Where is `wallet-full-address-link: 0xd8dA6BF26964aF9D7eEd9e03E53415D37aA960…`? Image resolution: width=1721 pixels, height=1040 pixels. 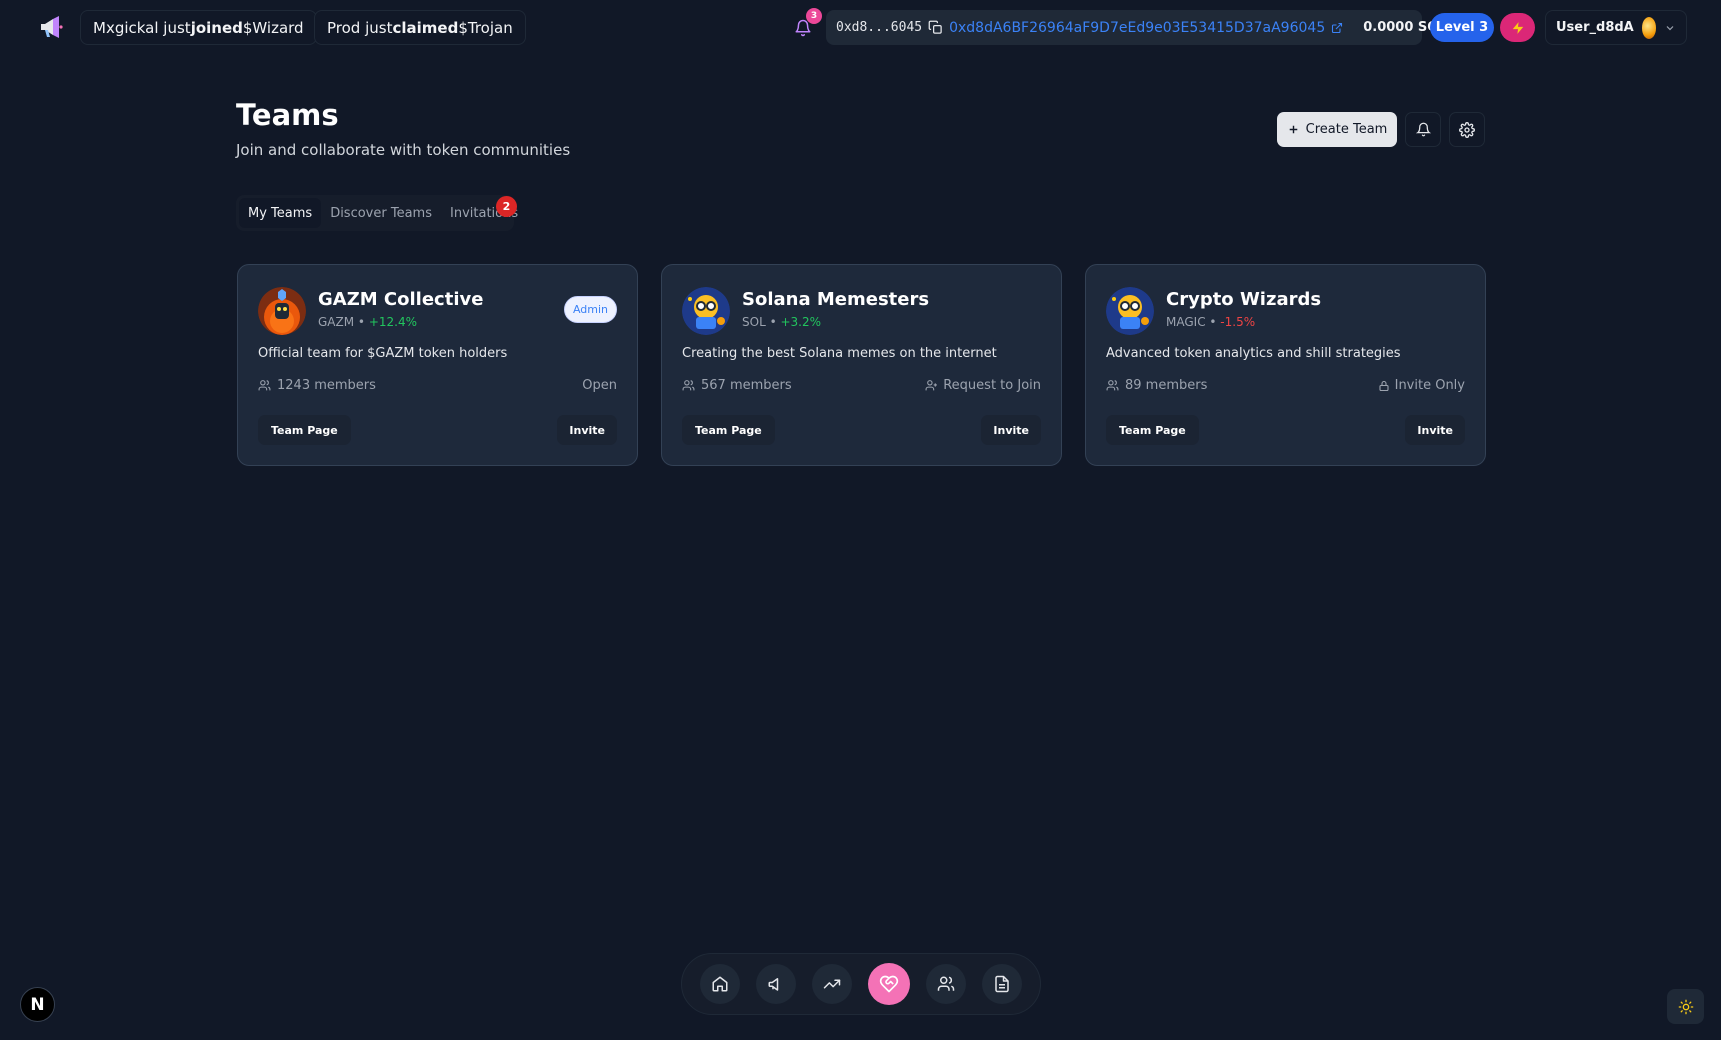 wallet-full-address-link: 0xd8dA6BF26964aF9D7eEd9e03E53415D37aA960… is located at coordinates (1137, 28).